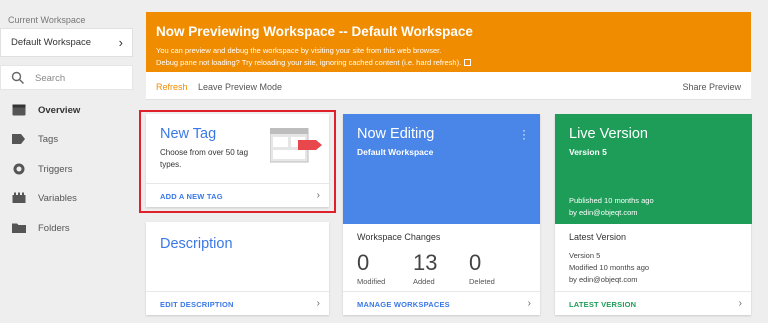 This screenshot has width=768, height=323. What do you see at coordinates (602, 304) in the screenshot?
I see `latest-version-link: LATEST VERSION` at bounding box center [602, 304].